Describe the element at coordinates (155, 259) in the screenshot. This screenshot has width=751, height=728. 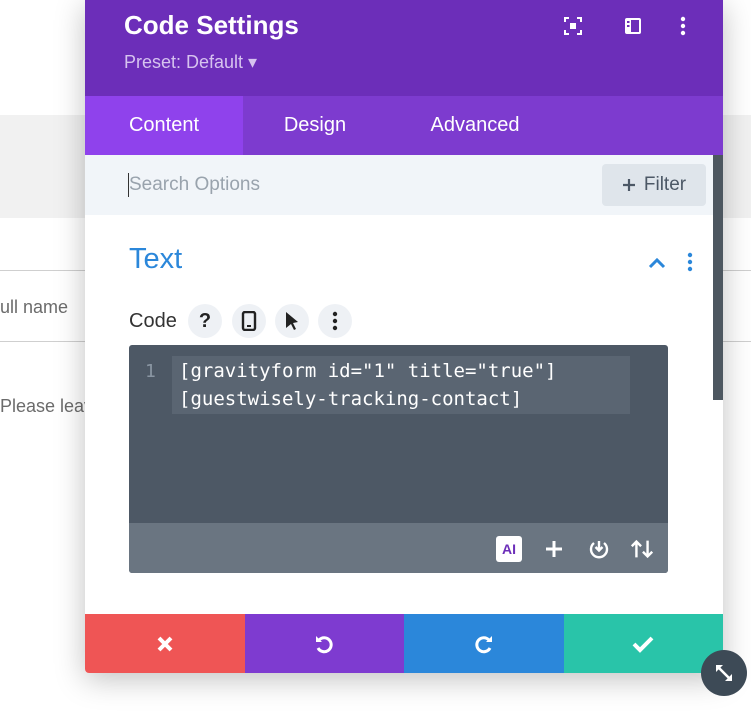
I see `section-title: Text` at that location.